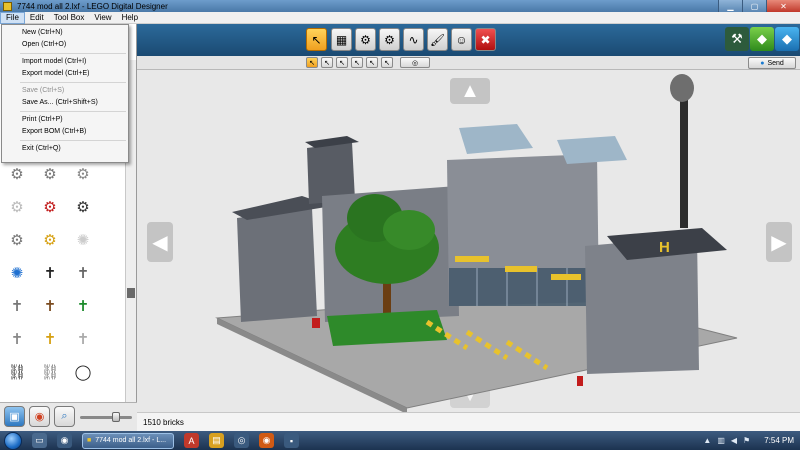 This screenshot has width=800, height=450. I want to click on view-mode-button: ◆, so click(762, 39).